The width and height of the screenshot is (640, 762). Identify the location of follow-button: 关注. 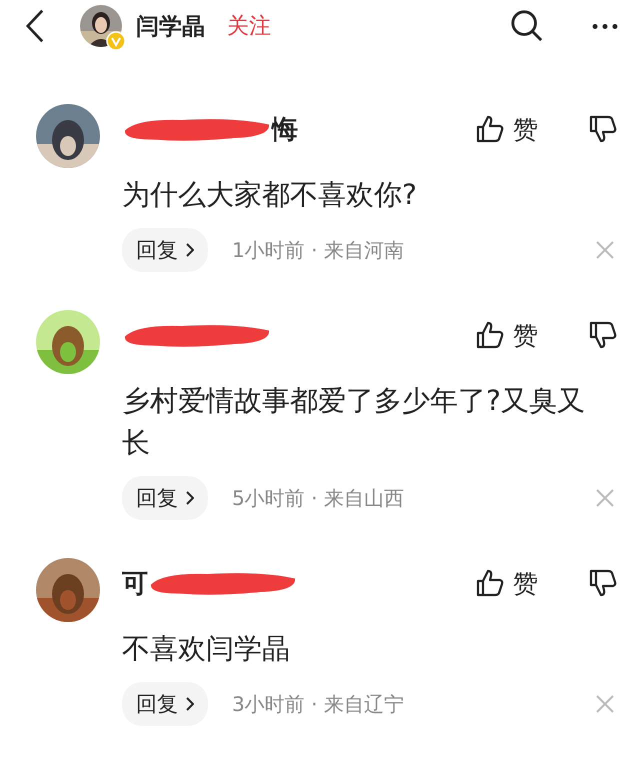
(249, 26).